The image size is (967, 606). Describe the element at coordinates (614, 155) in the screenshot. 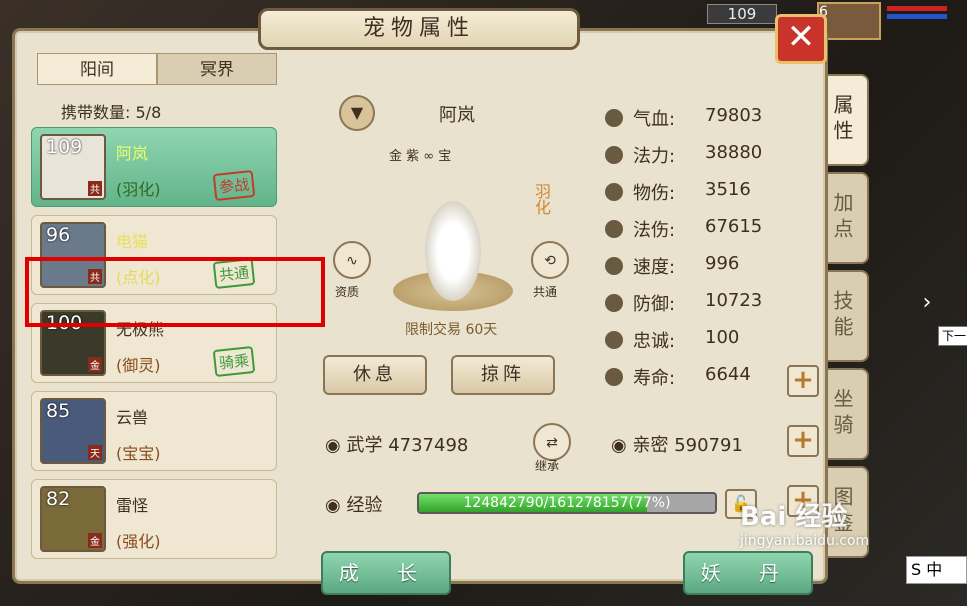

I see `mp-icon` at that location.